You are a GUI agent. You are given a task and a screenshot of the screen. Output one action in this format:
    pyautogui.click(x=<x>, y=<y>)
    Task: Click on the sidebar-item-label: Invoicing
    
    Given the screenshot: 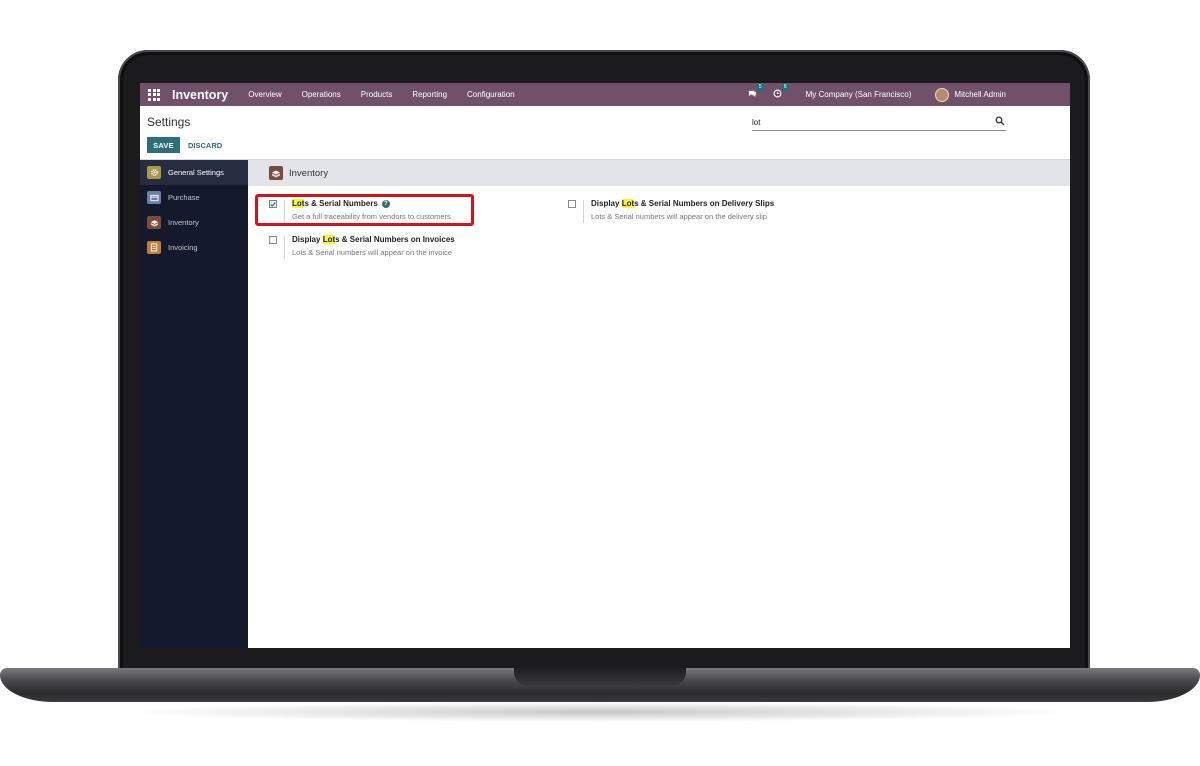 What is the action you would take?
    pyautogui.click(x=183, y=247)
    